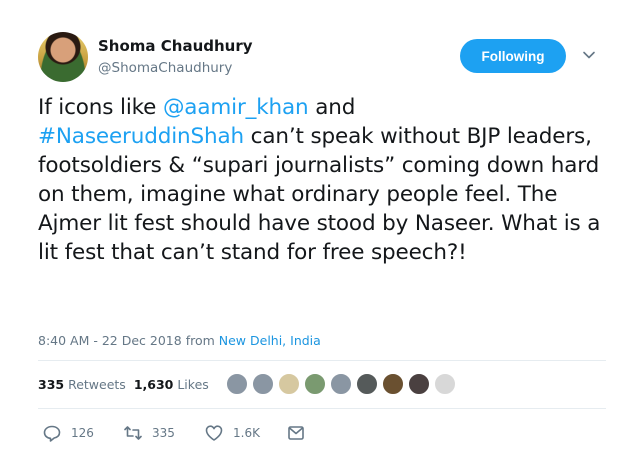 The height and width of the screenshot is (462, 623). What do you see at coordinates (270, 340) in the screenshot?
I see `location-link: New Delhi, India` at bounding box center [270, 340].